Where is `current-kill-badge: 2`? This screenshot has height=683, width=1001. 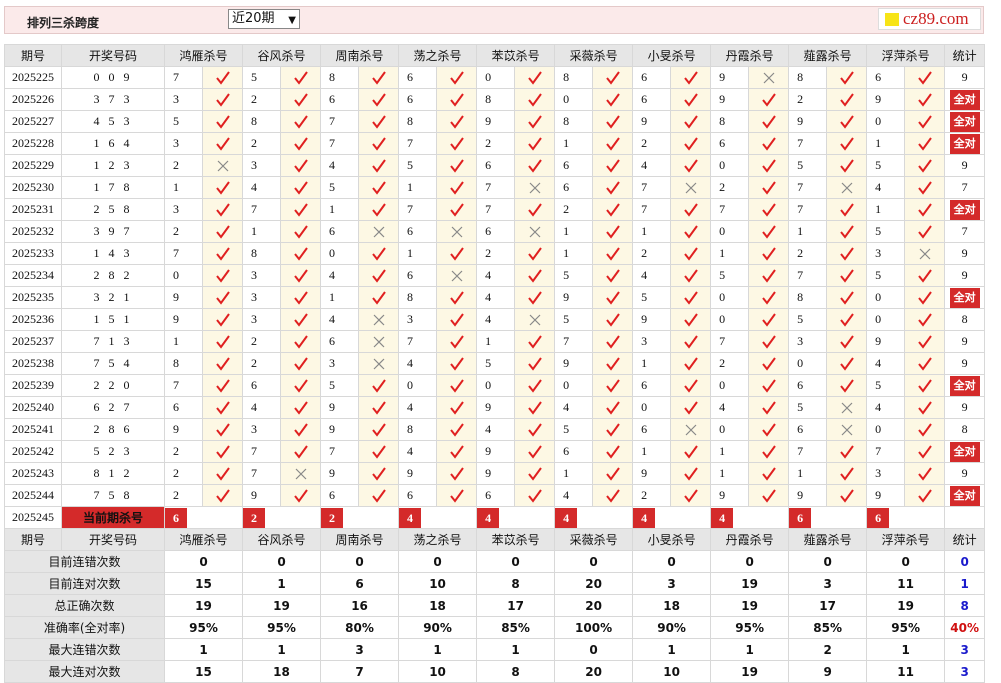
current-kill-badge: 2 is located at coordinates (332, 517).